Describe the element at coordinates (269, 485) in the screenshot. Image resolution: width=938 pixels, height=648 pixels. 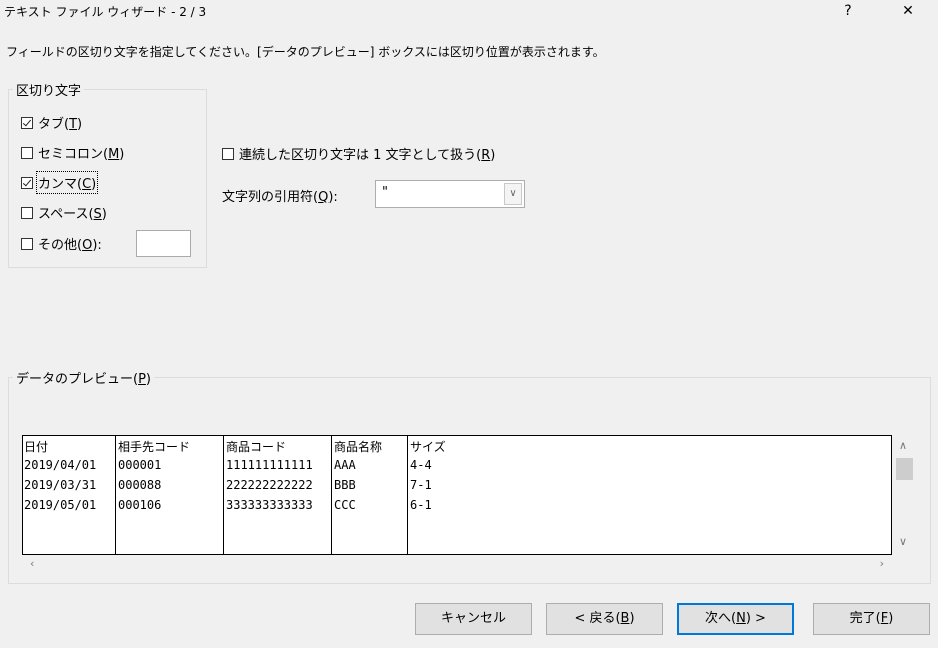
I see `preview-cell: 222222222222` at that location.